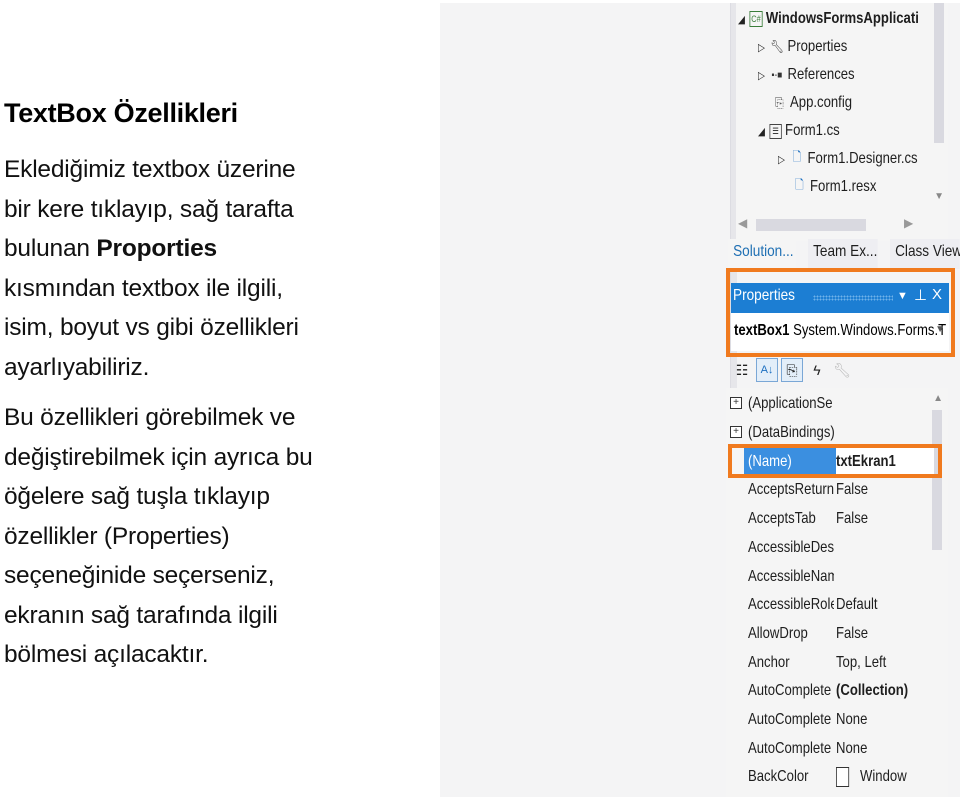  I want to click on form-icon: ☰, so click(775, 131).